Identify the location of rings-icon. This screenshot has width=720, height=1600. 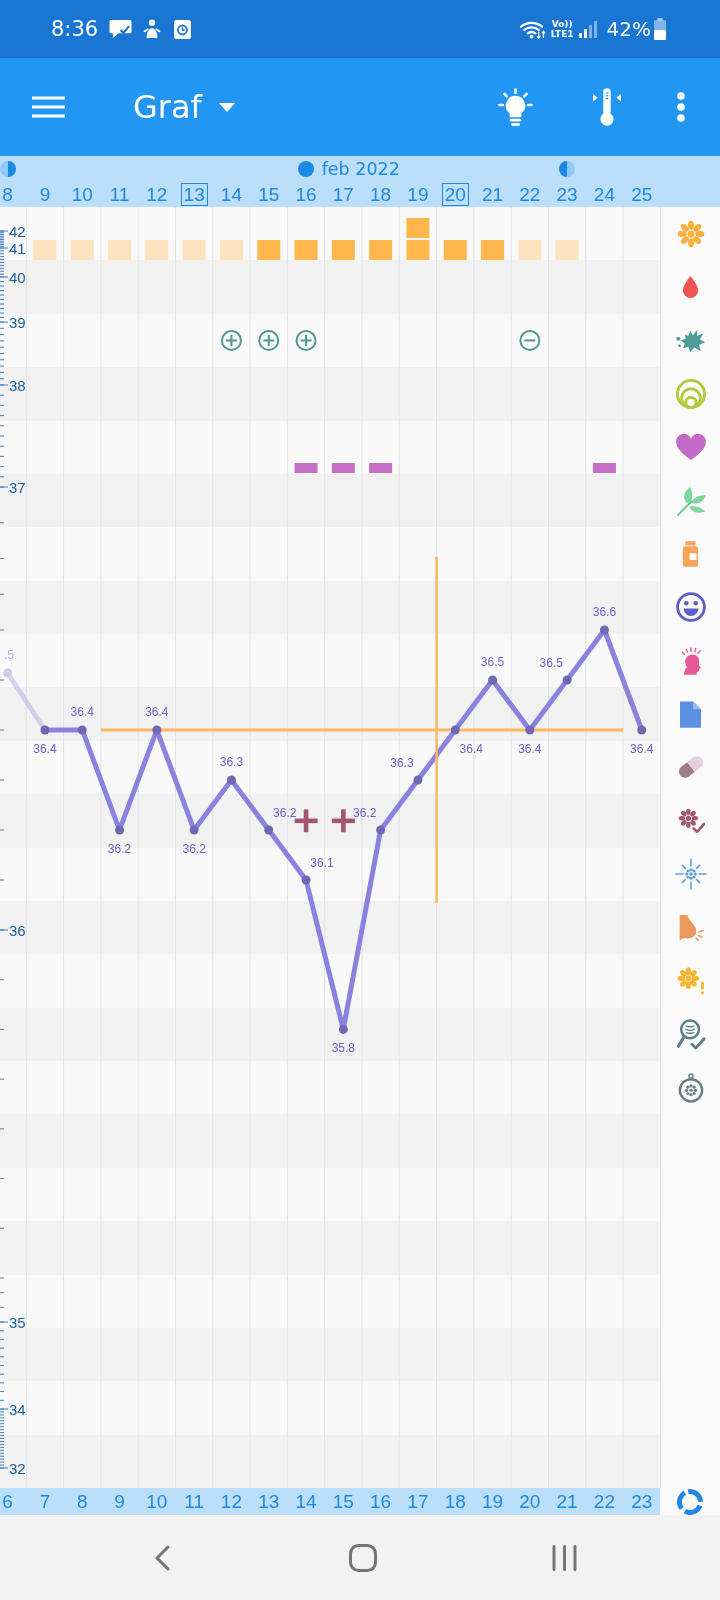
(690, 393).